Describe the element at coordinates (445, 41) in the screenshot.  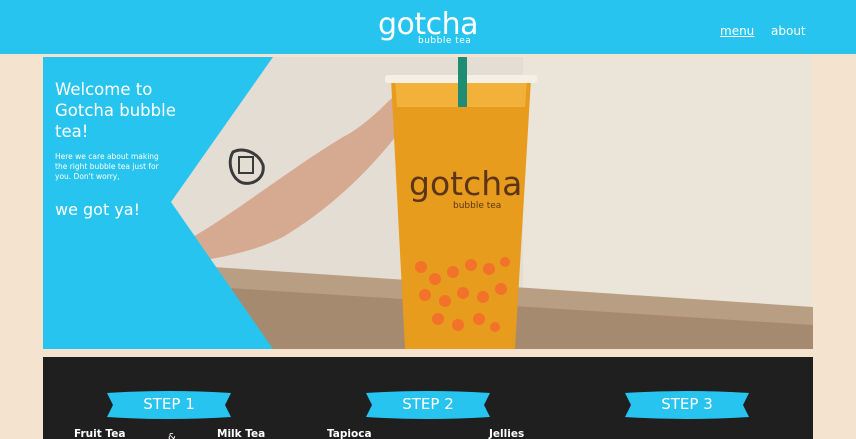
I see `brand-subtitle: bubble tea` at that location.